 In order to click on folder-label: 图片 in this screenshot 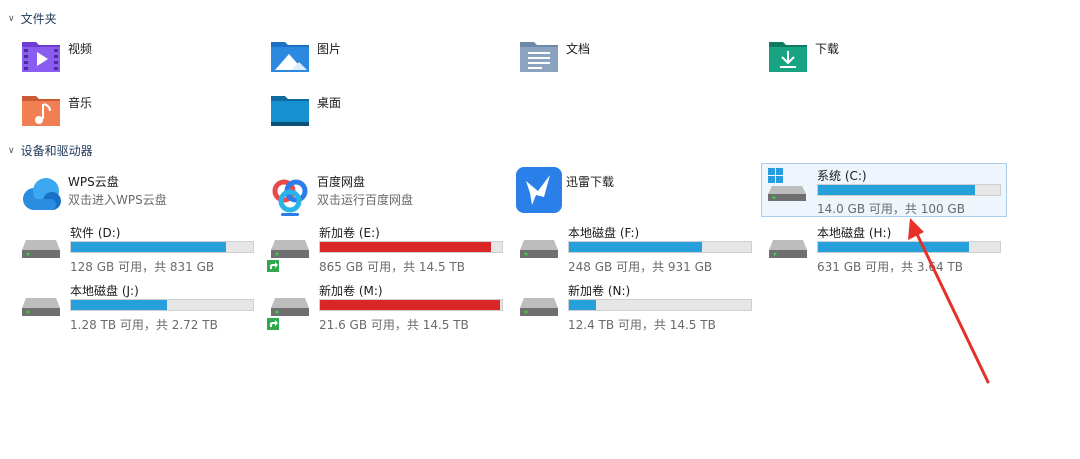, I will do `click(329, 49)`.